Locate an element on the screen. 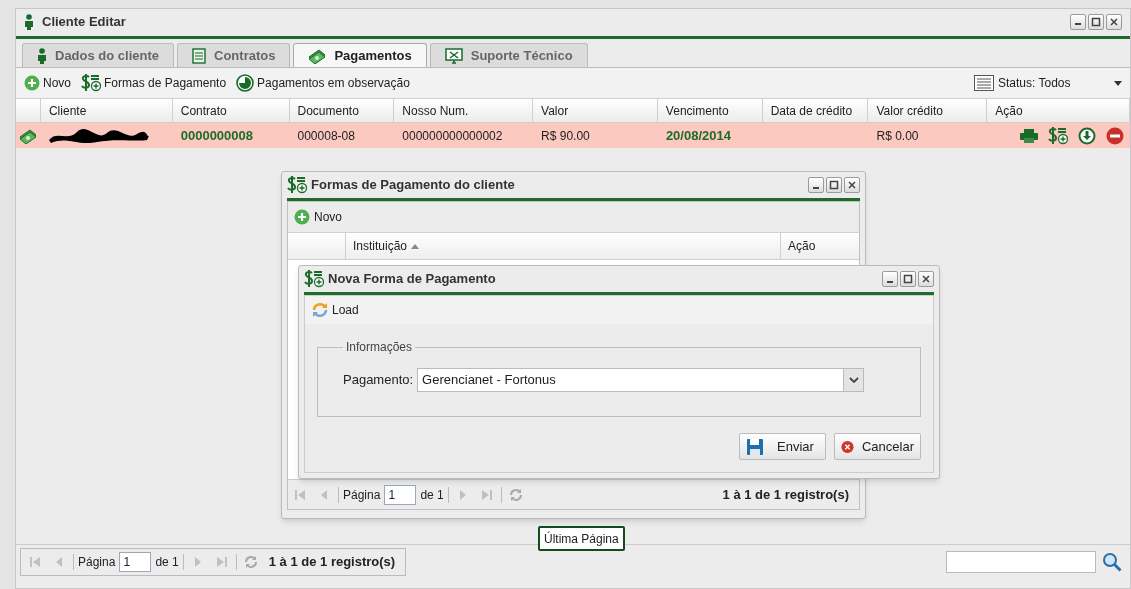 The height and width of the screenshot is (589, 1131). send-button: Enviar is located at coordinates (782, 446).